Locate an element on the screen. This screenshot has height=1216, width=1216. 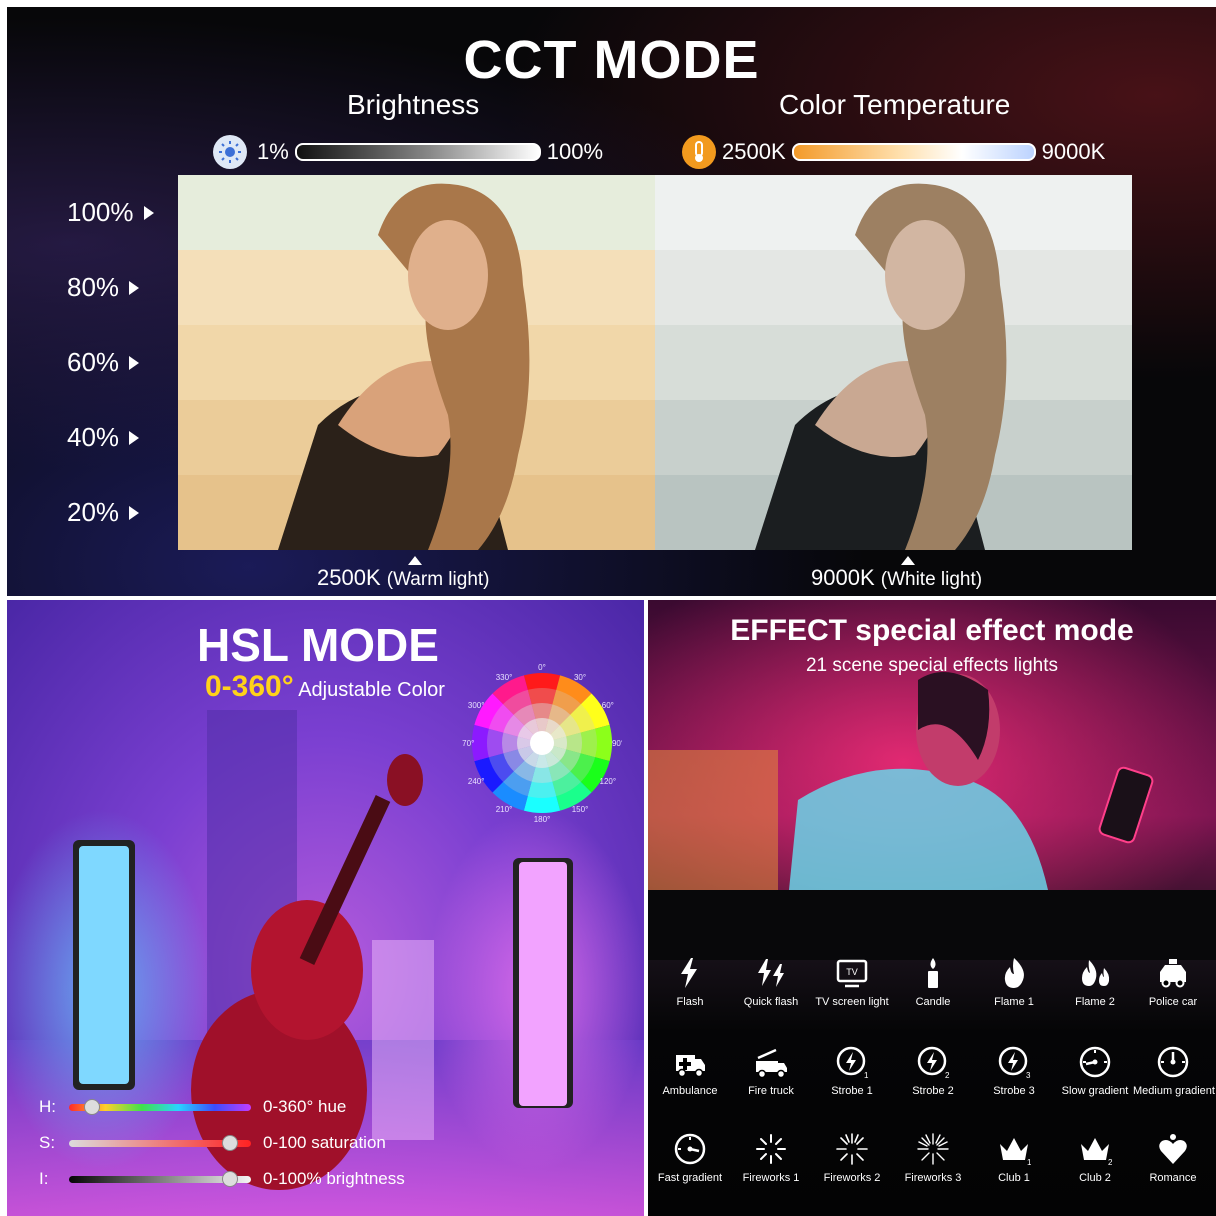
brightness-slider-row: I: 0-100% brightness is located at coordinates (222, 1179).